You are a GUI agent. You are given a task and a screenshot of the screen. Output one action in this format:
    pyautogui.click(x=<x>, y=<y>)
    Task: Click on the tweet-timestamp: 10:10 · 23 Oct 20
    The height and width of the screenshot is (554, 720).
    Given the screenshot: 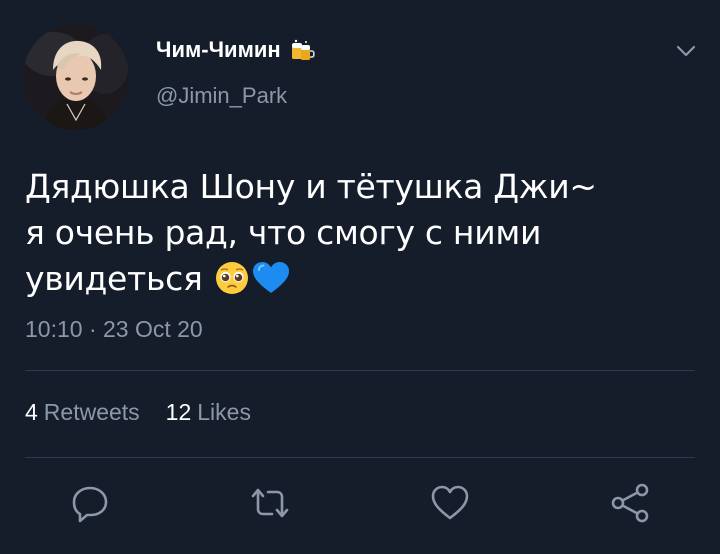 What is the action you would take?
    pyautogui.click(x=114, y=329)
    